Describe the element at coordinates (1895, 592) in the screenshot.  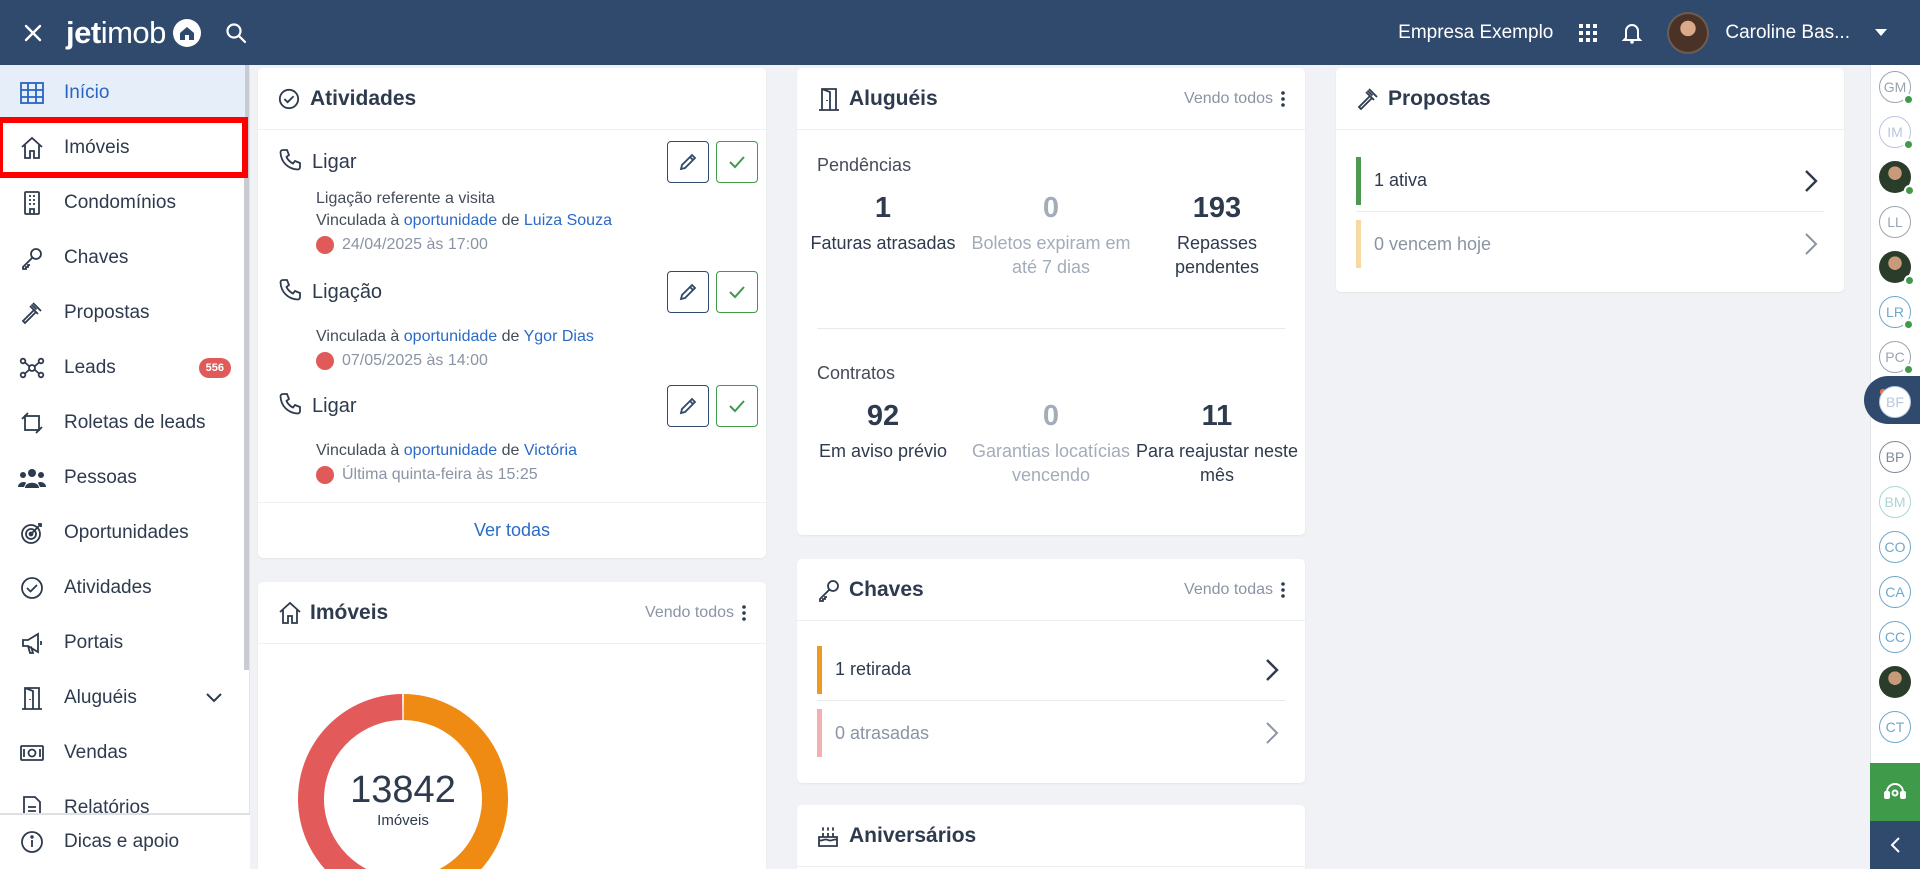
I see `user-avatar: CA` at that location.